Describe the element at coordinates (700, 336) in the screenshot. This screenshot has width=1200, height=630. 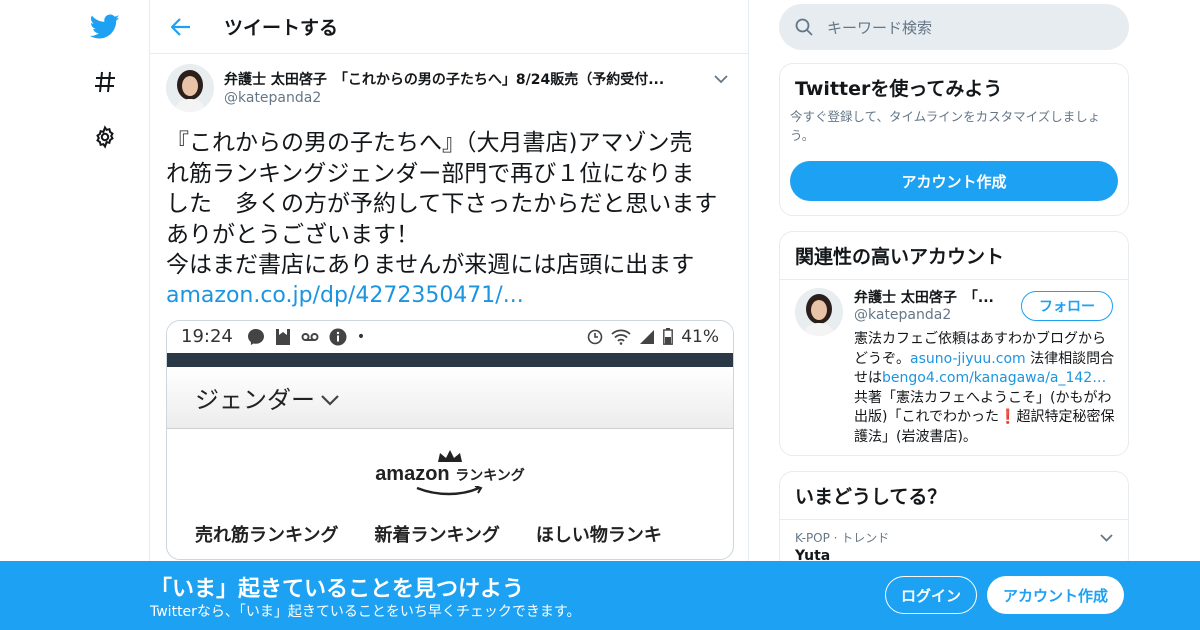
I see `battery-level: 41%` at that location.